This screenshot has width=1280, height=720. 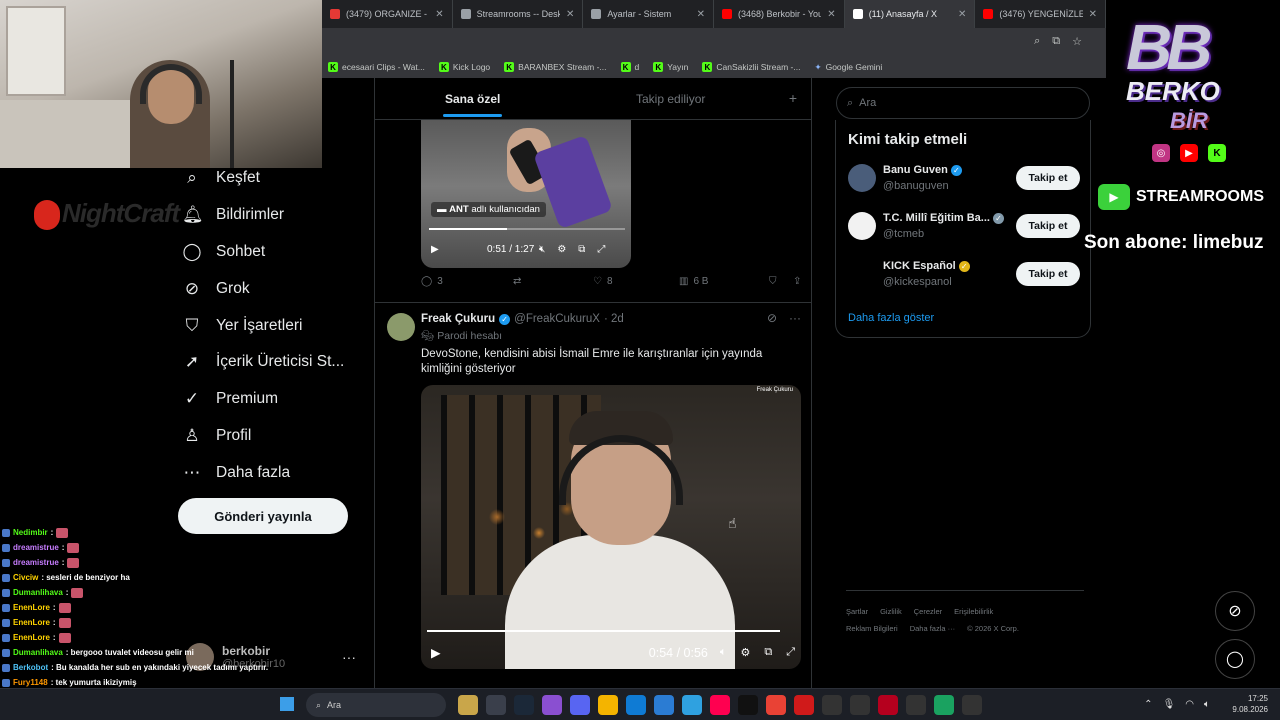 I want to click on browser-tab: Streamrooms -- Desktop✕, so click(x=518, y=14).